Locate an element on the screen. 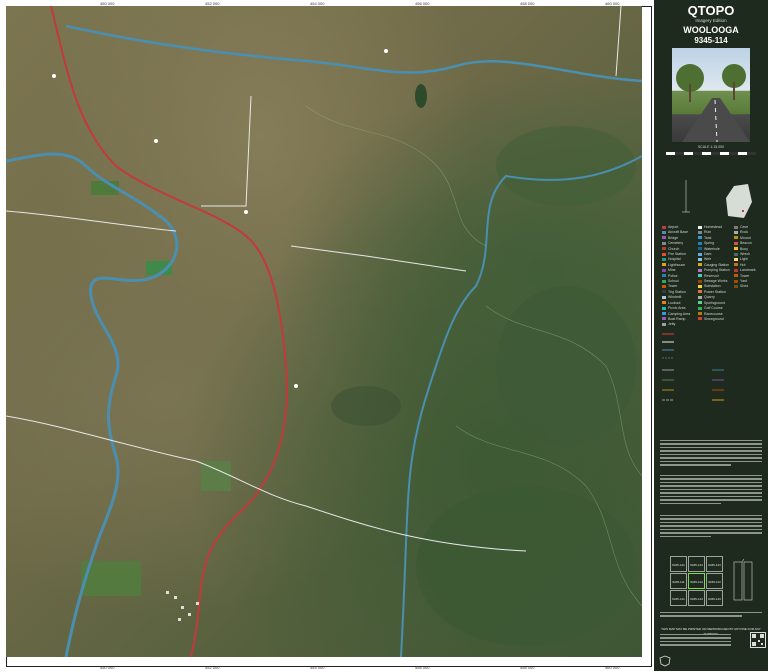 This screenshot has width=768, height=672. index-cell-current: 9345-114 is located at coordinates (696, 581).